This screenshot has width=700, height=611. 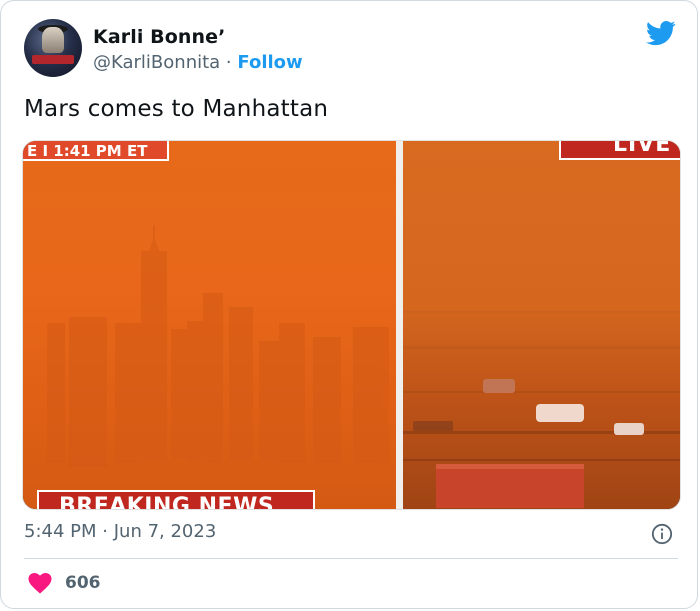 I want to click on highway-scene, so click(x=541, y=409).